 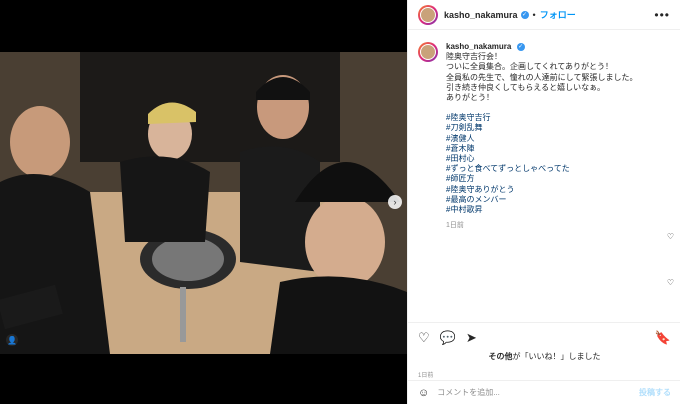 What do you see at coordinates (426, 376) in the screenshot?
I see `post-time: 1日前` at bounding box center [426, 376].